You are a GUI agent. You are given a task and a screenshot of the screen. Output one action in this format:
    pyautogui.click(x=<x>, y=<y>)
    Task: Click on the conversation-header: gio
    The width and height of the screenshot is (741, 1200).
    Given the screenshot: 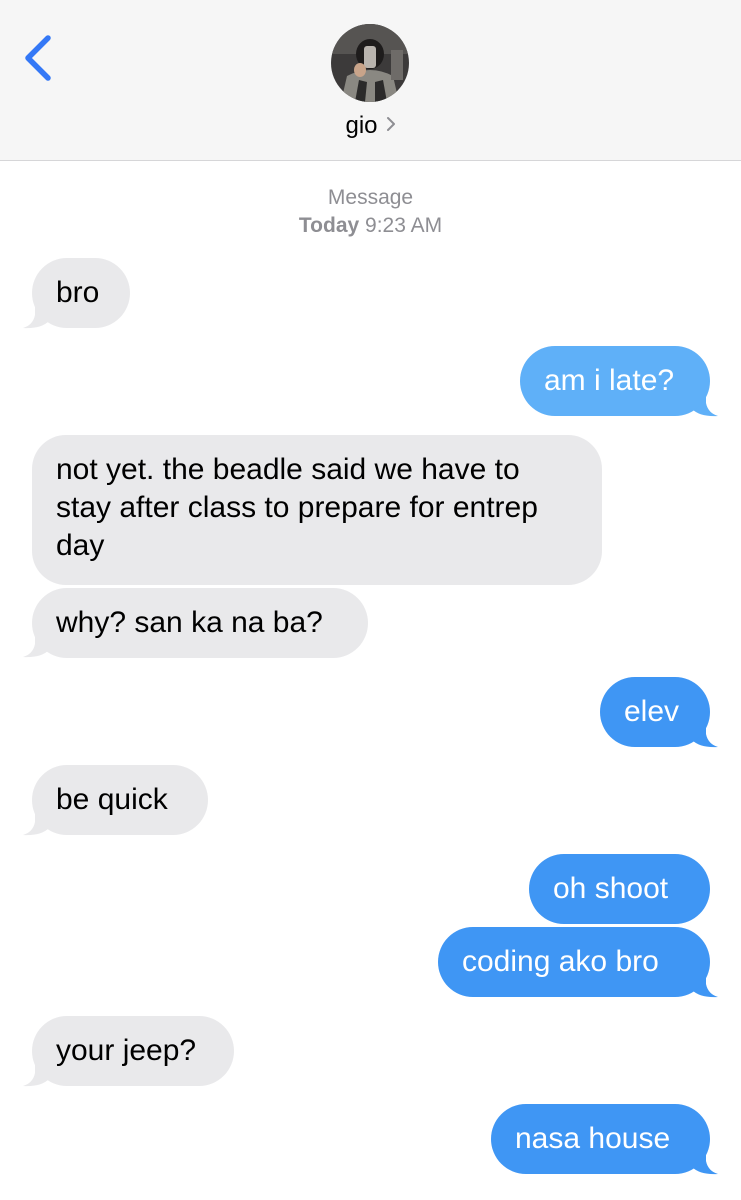 What is the action you would take?
    pyautogui.click(x=370, y=80)
    